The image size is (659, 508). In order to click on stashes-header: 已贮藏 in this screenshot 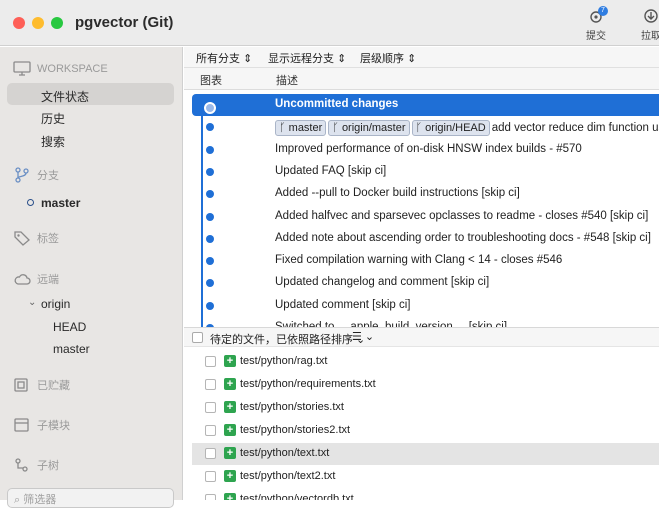, I will do `click(41, 385)`.